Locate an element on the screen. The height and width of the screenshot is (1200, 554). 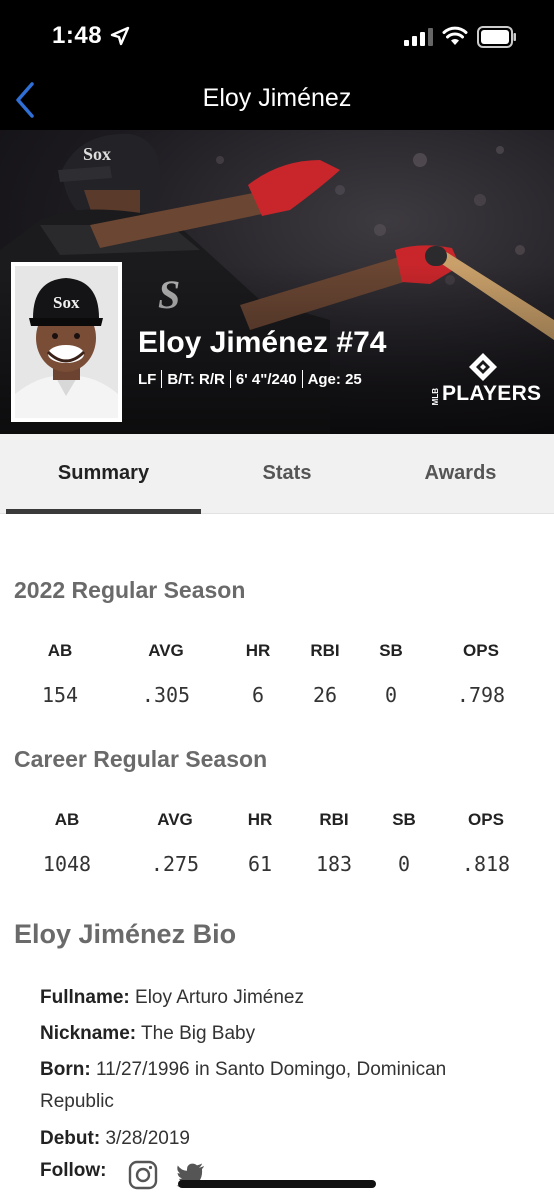
career-stats-title: Career Regular Season is located at coordinates (141, 759).